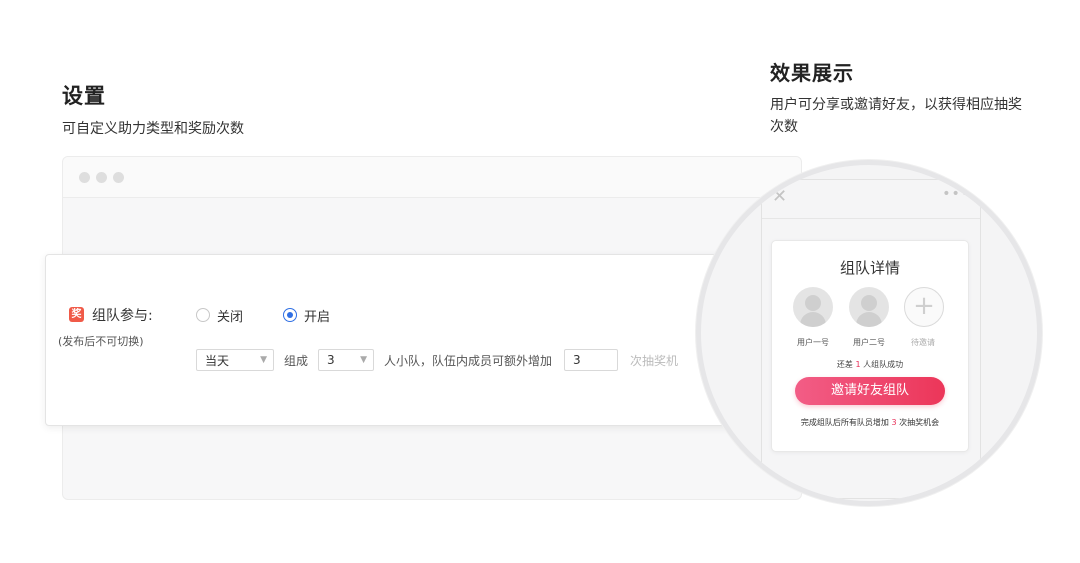 This screenshot has width=1080, height=563. I want to click on team-size-value: 3, so click(331, 360).